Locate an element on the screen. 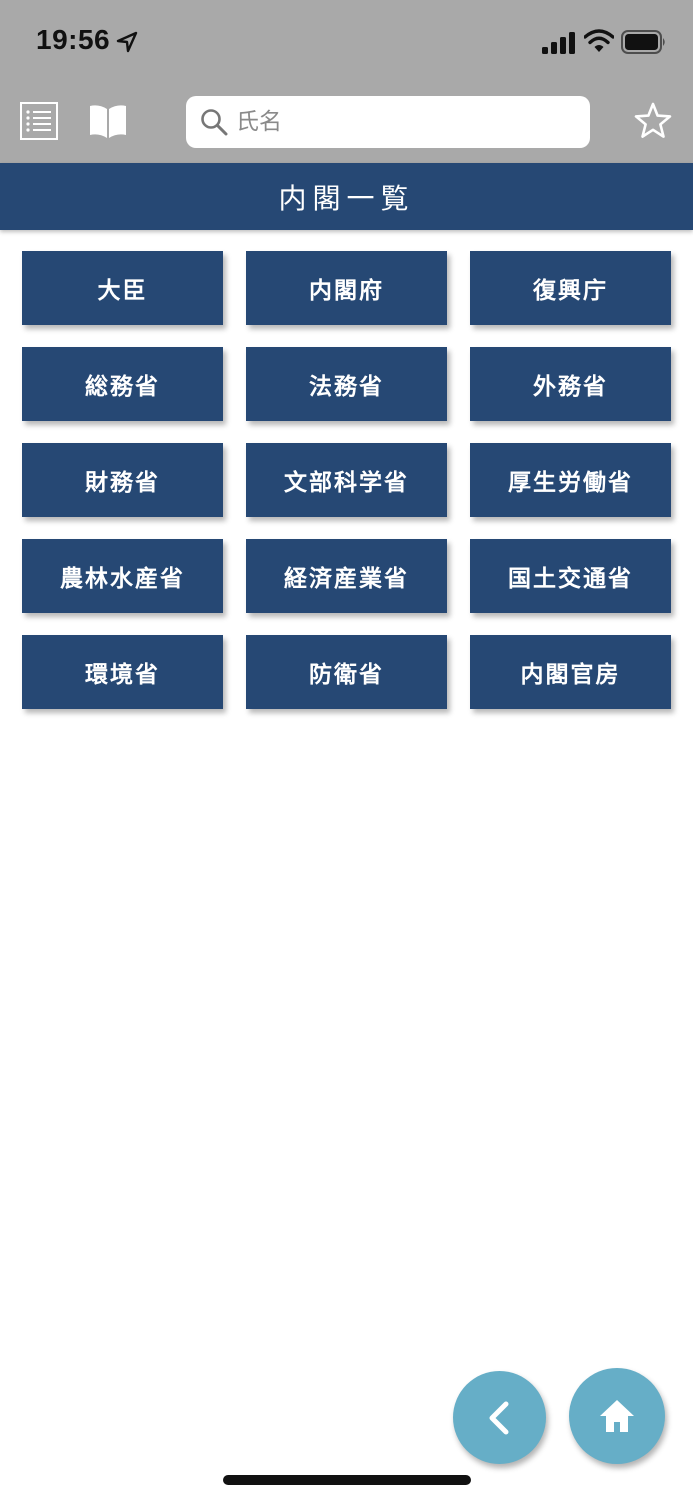  battery-icon is located at coordinates (643, 42).